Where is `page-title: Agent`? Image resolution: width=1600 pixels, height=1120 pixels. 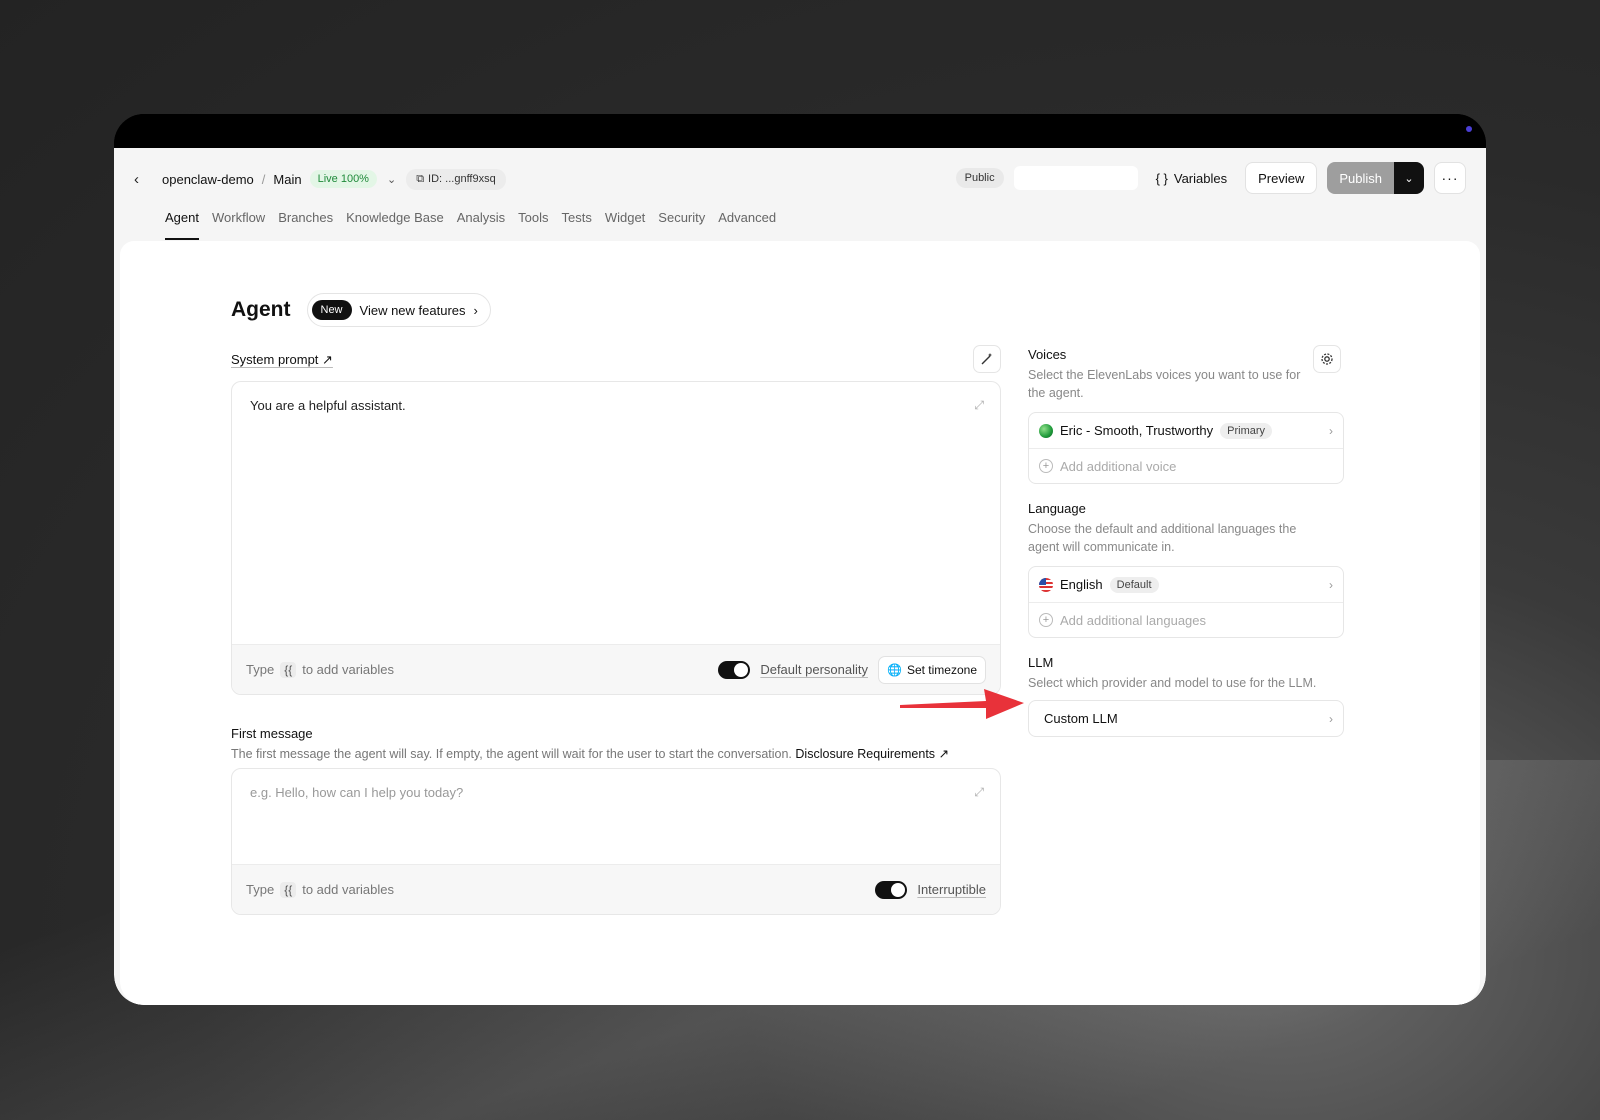
page-title: Agent is located at coordinates (261, 309).